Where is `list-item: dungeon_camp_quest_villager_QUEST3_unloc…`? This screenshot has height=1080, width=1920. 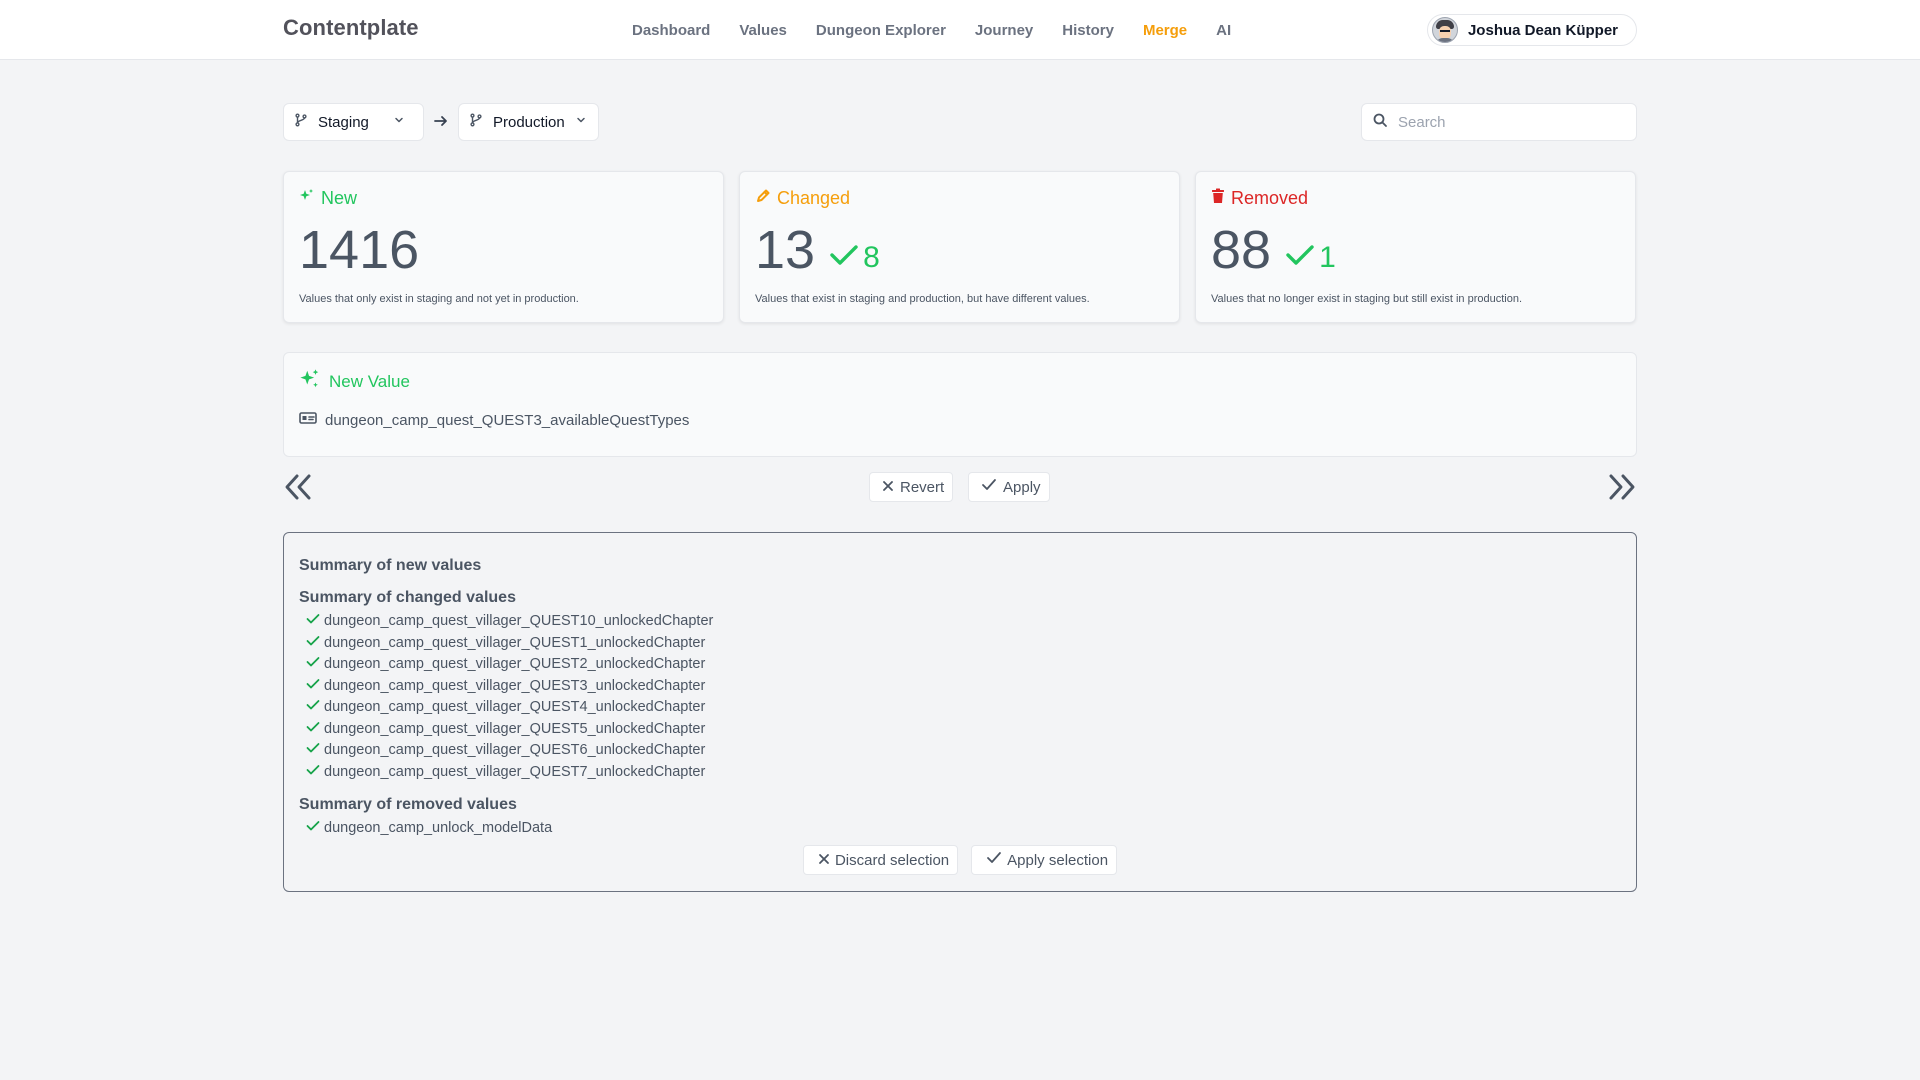 list-item: dungeon_camp_quest_villager_QUEST3_unloc… is located at coordinates (960, 687).